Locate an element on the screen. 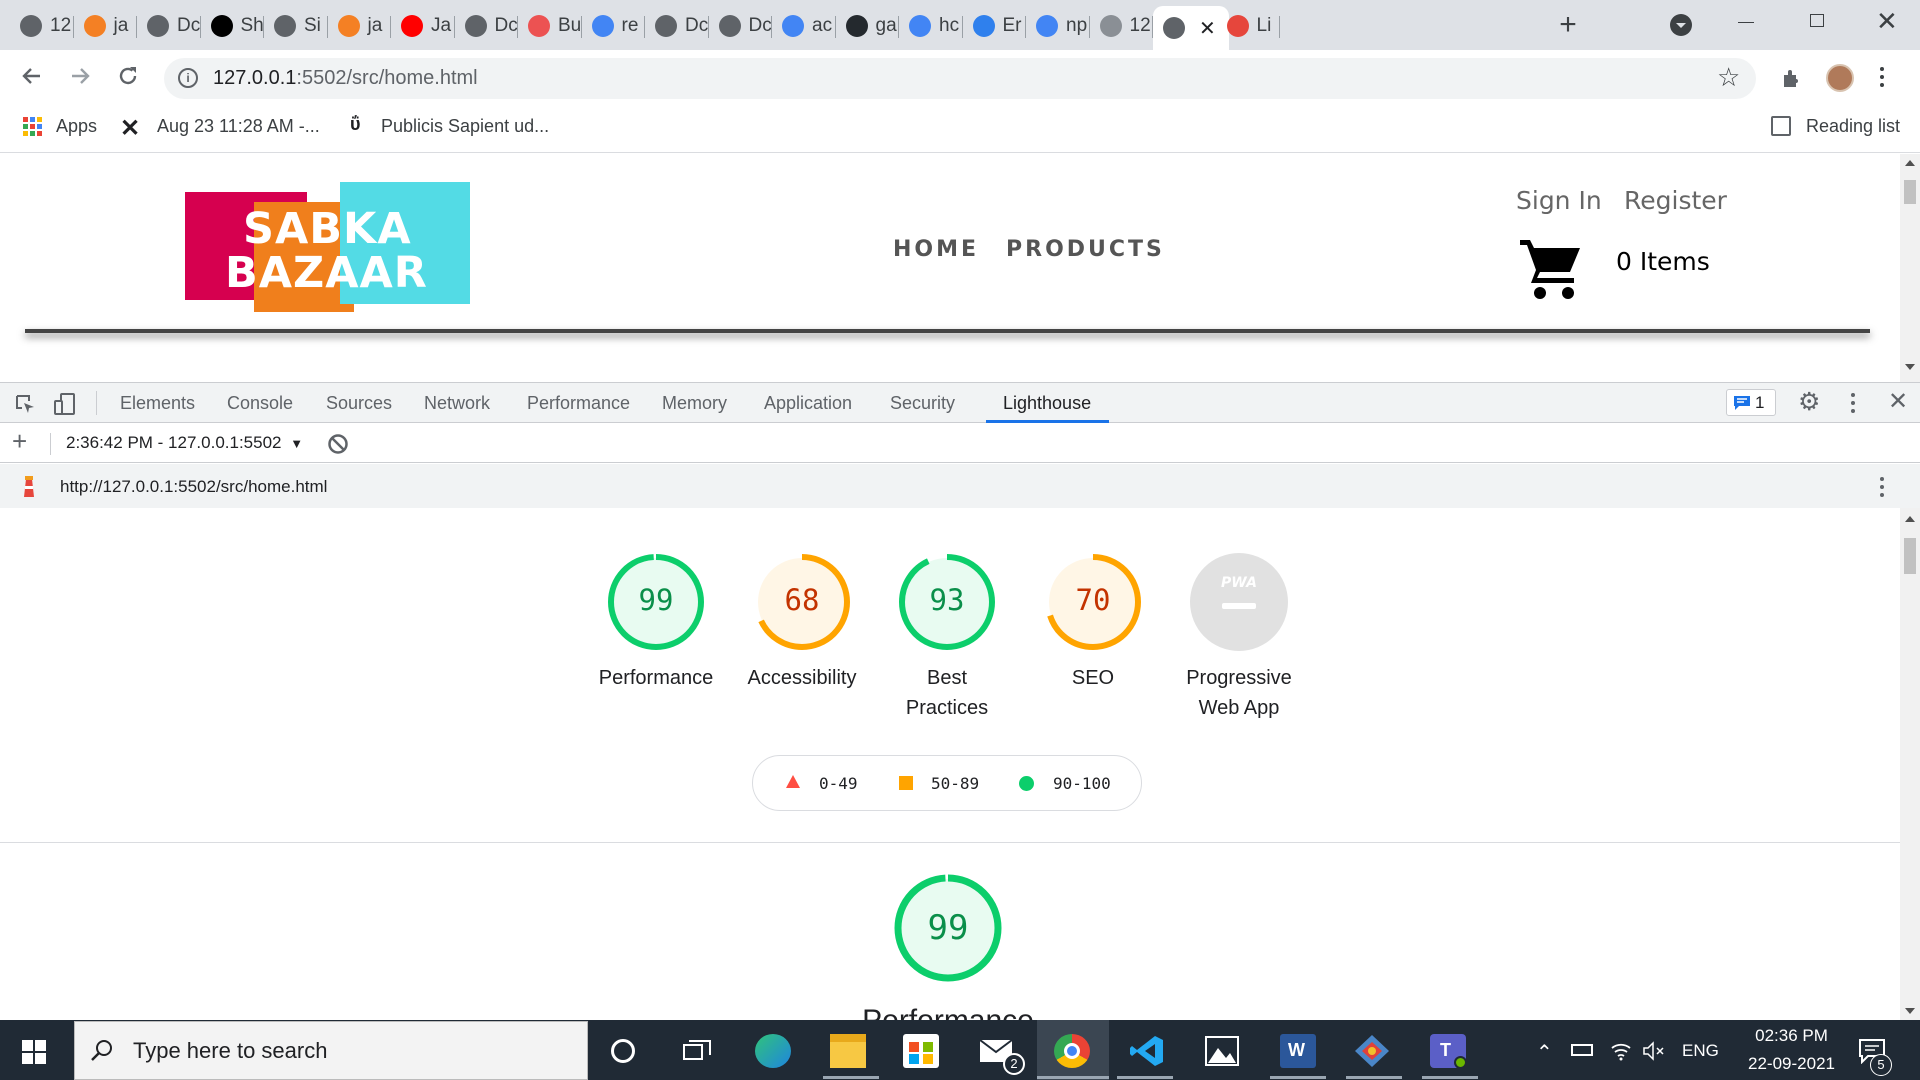  file-explorer-icon is located at coordinates (848, 1051).